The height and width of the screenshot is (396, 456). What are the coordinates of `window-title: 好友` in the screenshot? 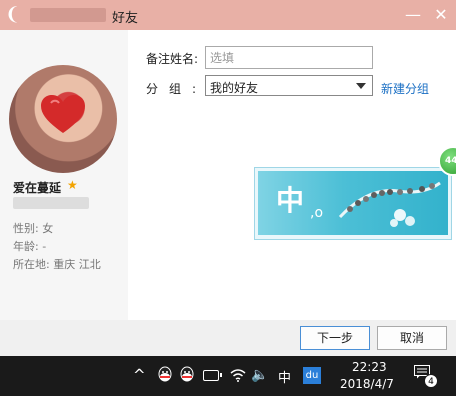 It's located at (125, 18).